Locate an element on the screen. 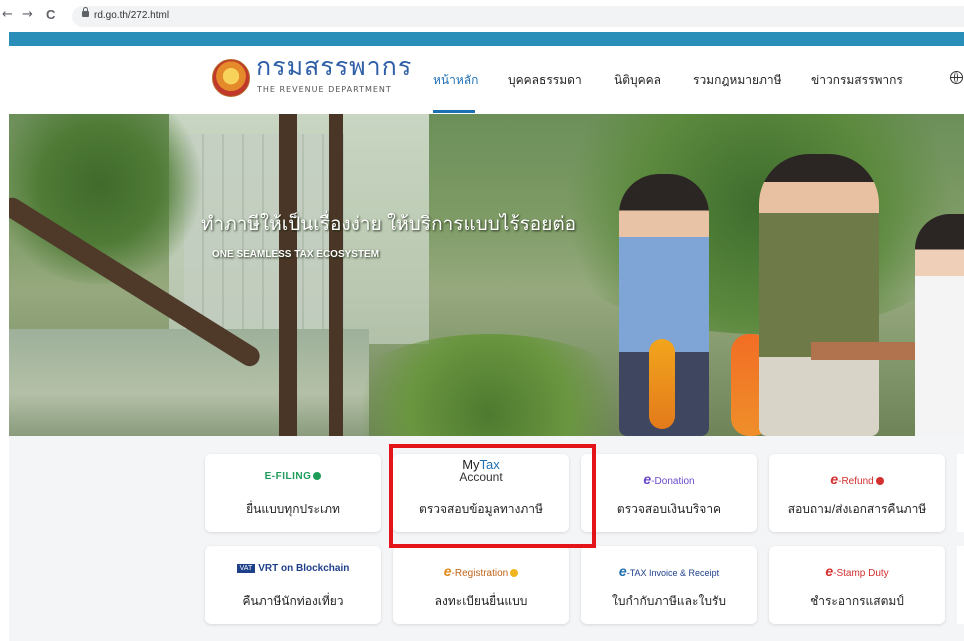  logo-title-en: THE REVENUE DEPARTMENT is located at coordinates (324, 89).